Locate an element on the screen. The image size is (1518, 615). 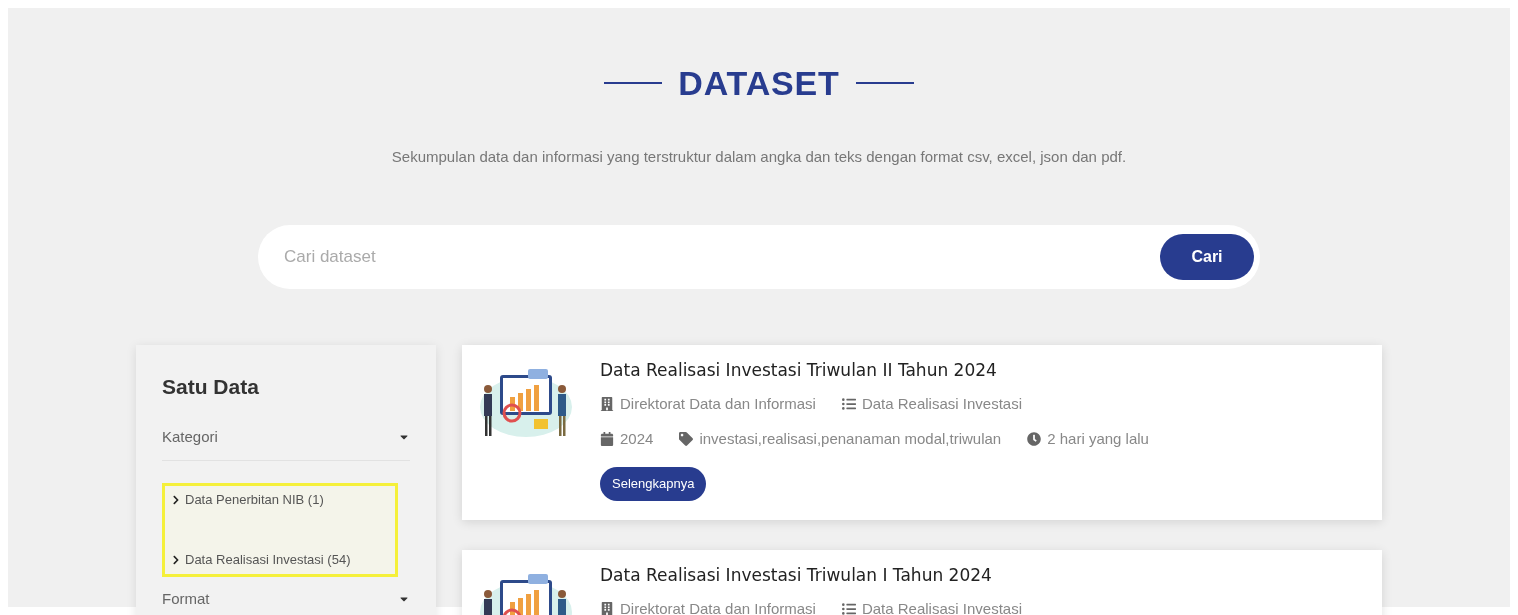
clock-icon is located at coordinates (1034, 439).